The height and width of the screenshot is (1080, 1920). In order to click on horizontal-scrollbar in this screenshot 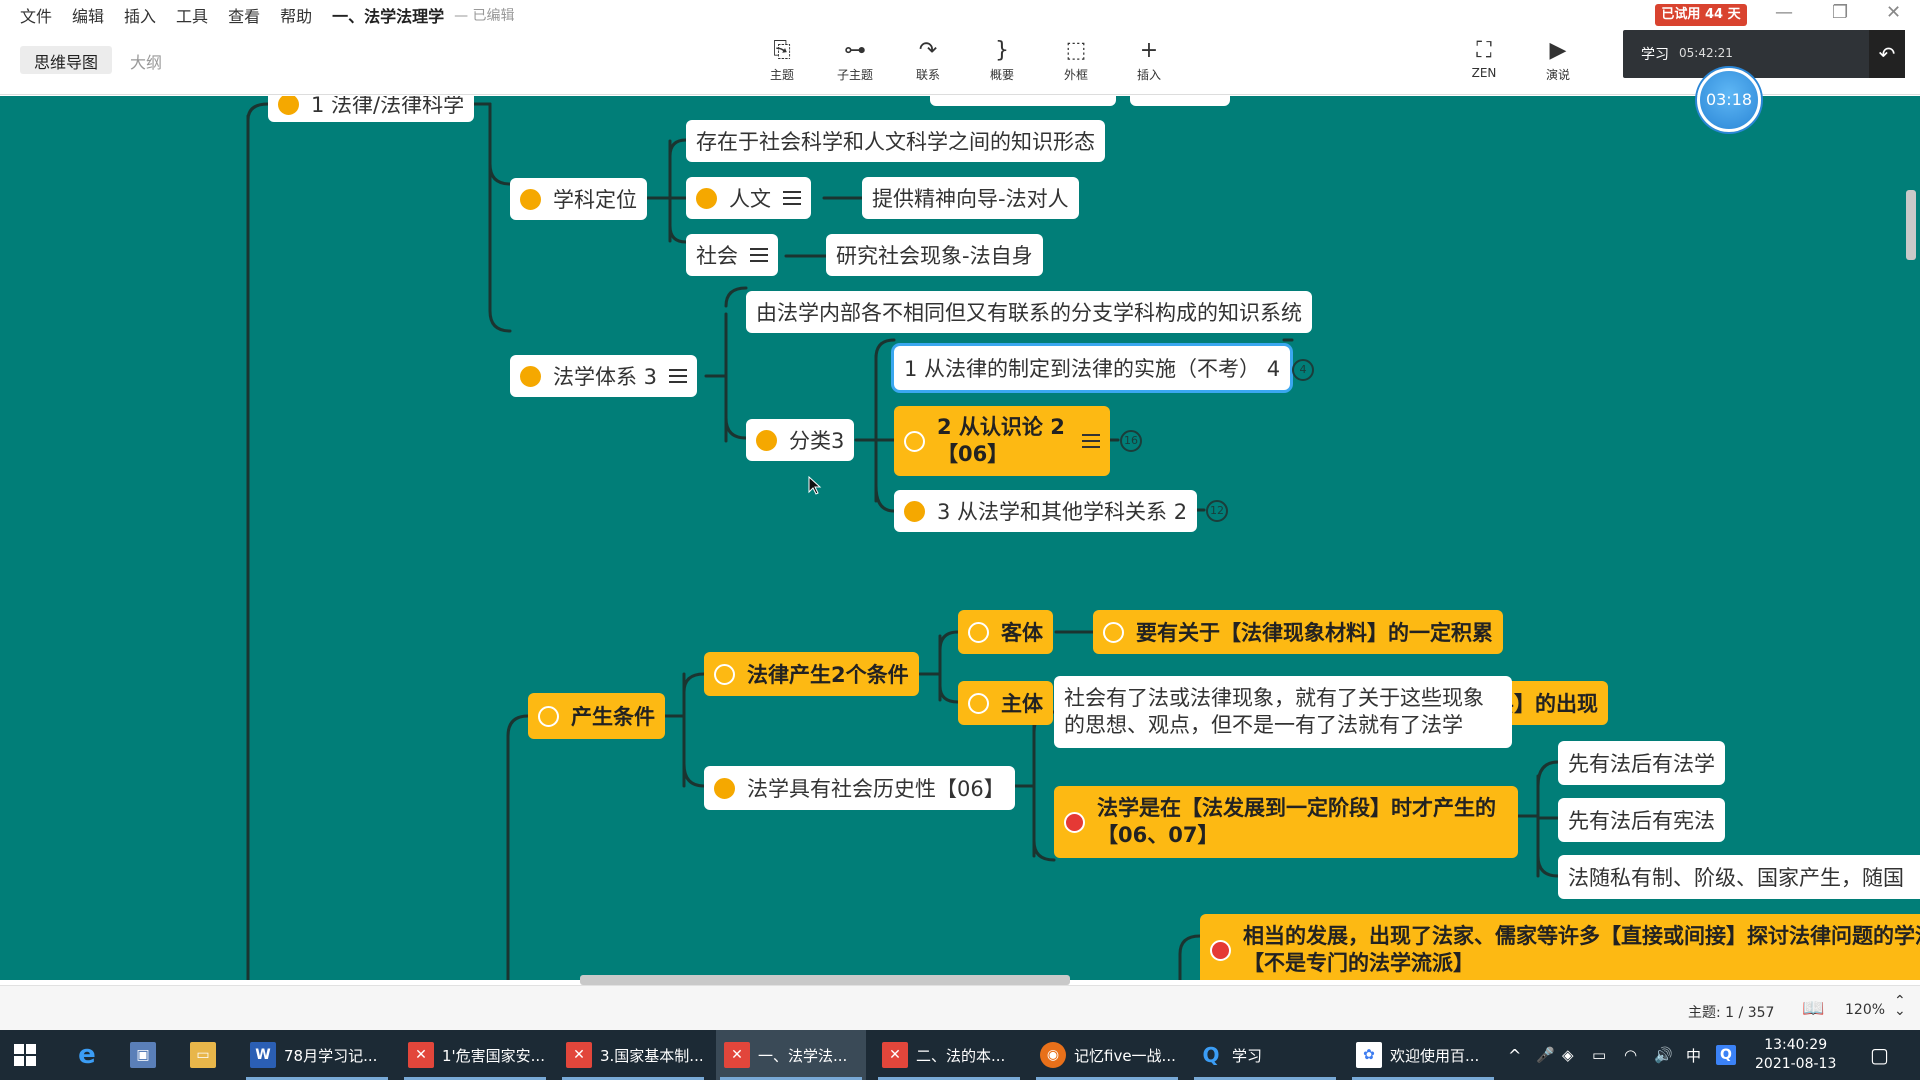, I will do `click(825, 980)`.